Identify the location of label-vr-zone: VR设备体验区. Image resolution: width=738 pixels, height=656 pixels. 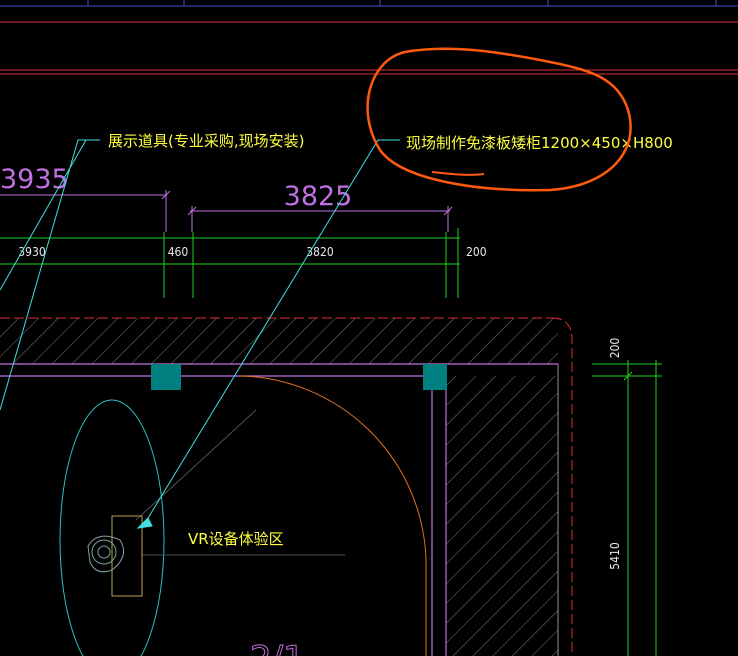
(236, 539).